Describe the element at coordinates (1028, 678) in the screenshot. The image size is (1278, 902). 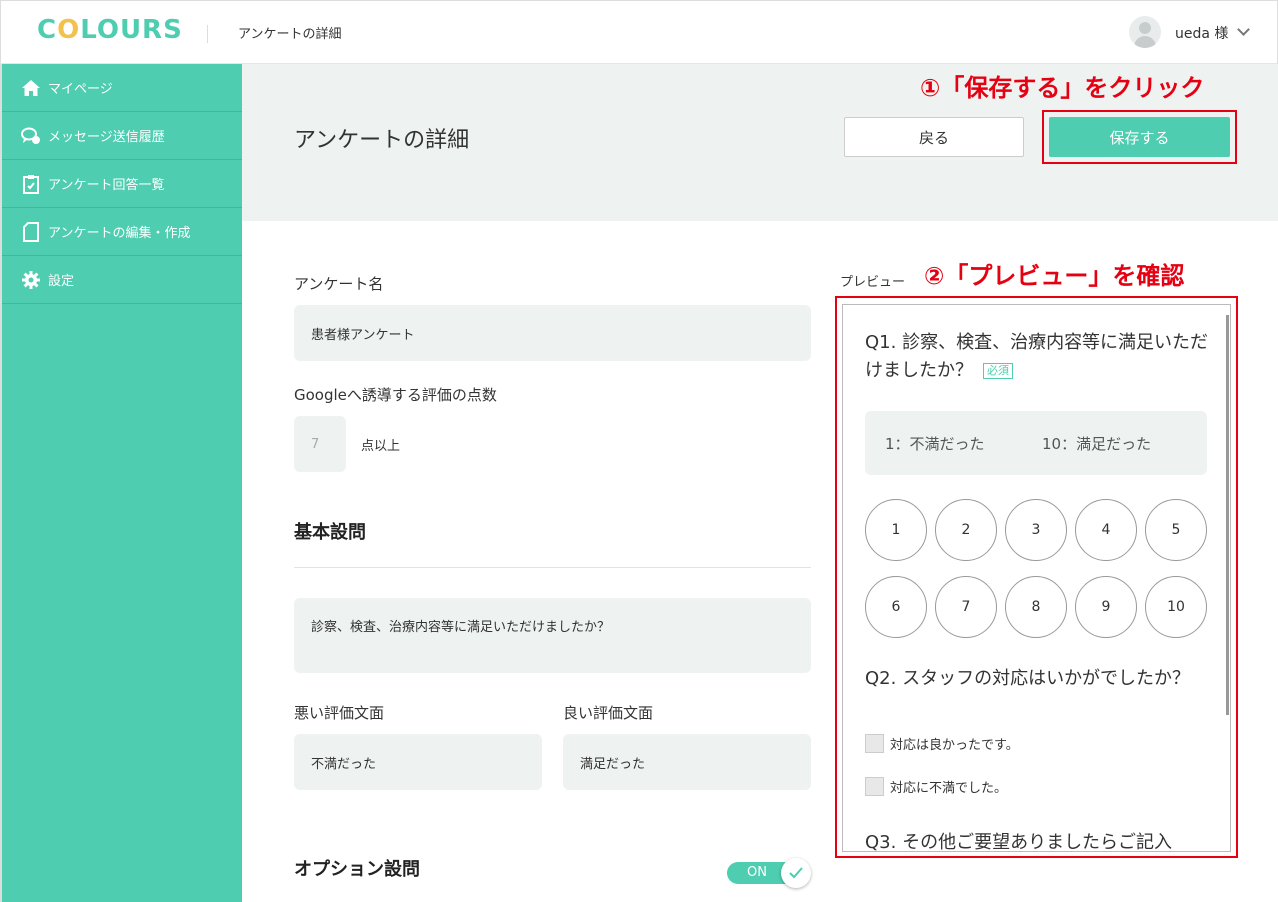
I see `preview-q2: Q2. スタッフの対応はいかがでしたか？` at that location.